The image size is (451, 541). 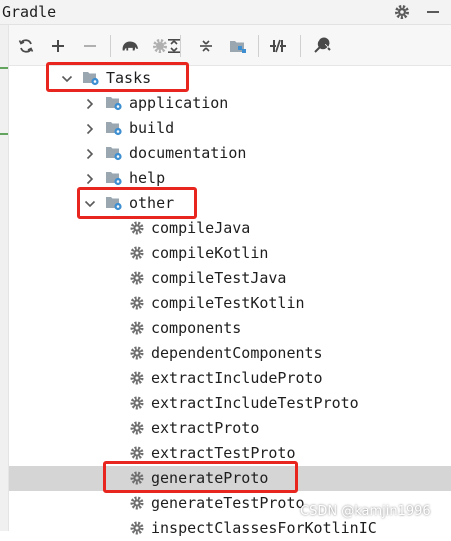 I want to click on task-item: compileTestJava, so click(x=230, y=278).